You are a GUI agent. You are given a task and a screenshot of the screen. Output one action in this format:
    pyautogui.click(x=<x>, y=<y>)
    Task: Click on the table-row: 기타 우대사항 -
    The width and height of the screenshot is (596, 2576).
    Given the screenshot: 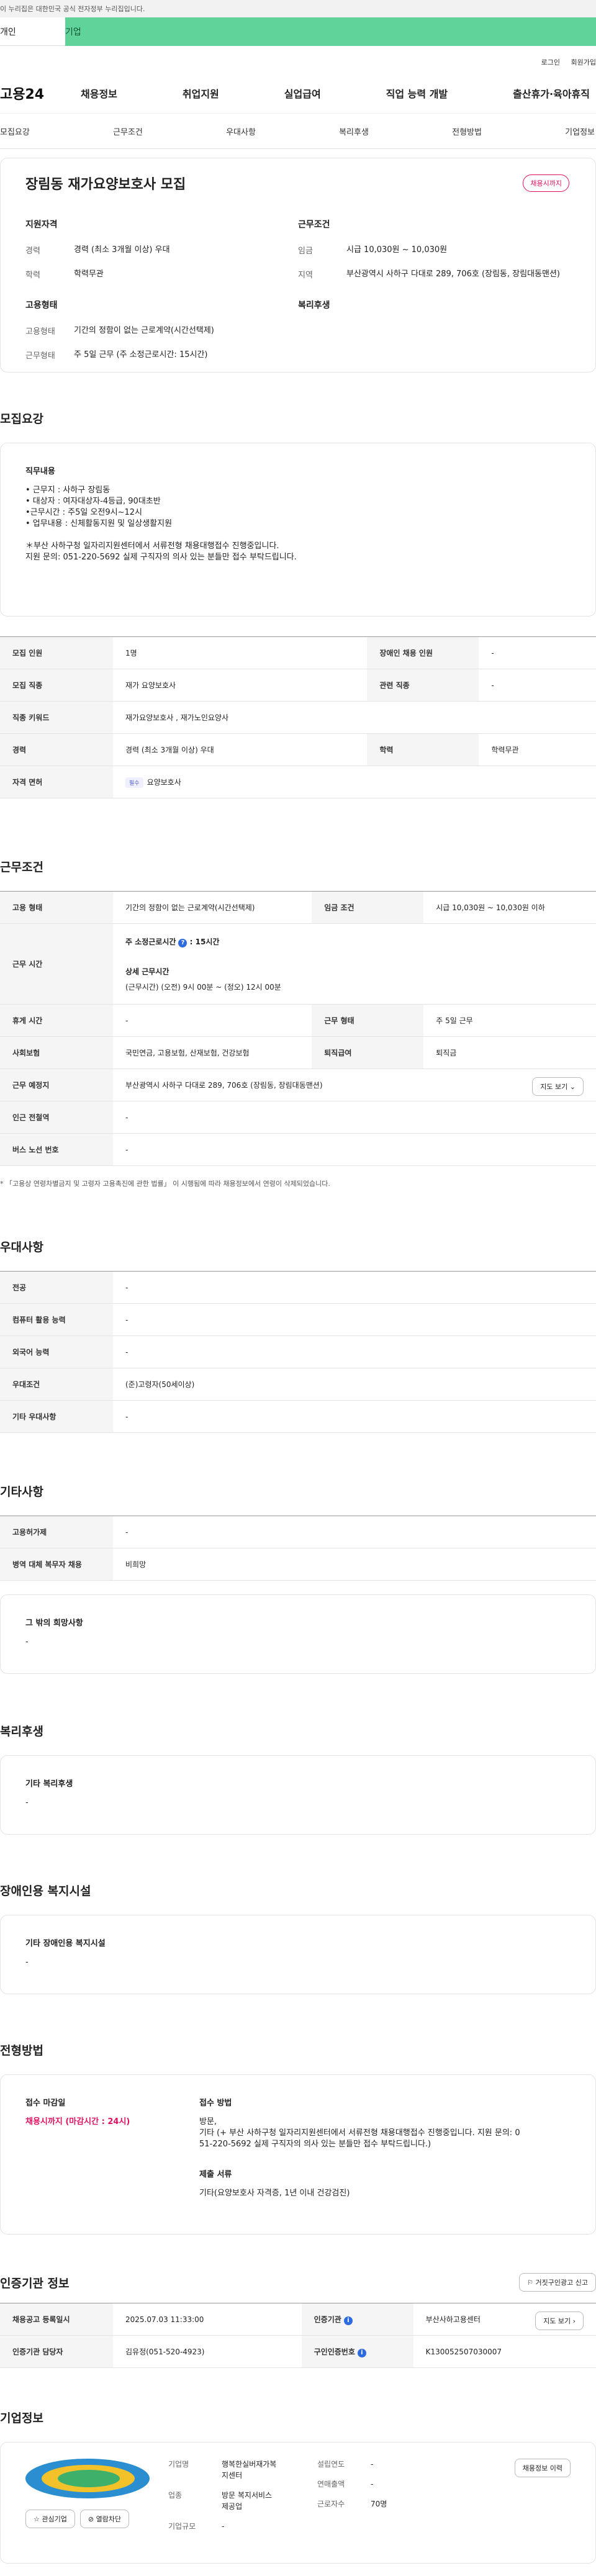 What is the action you would take?
    pyautogui.click(x=298, y=1416)
    